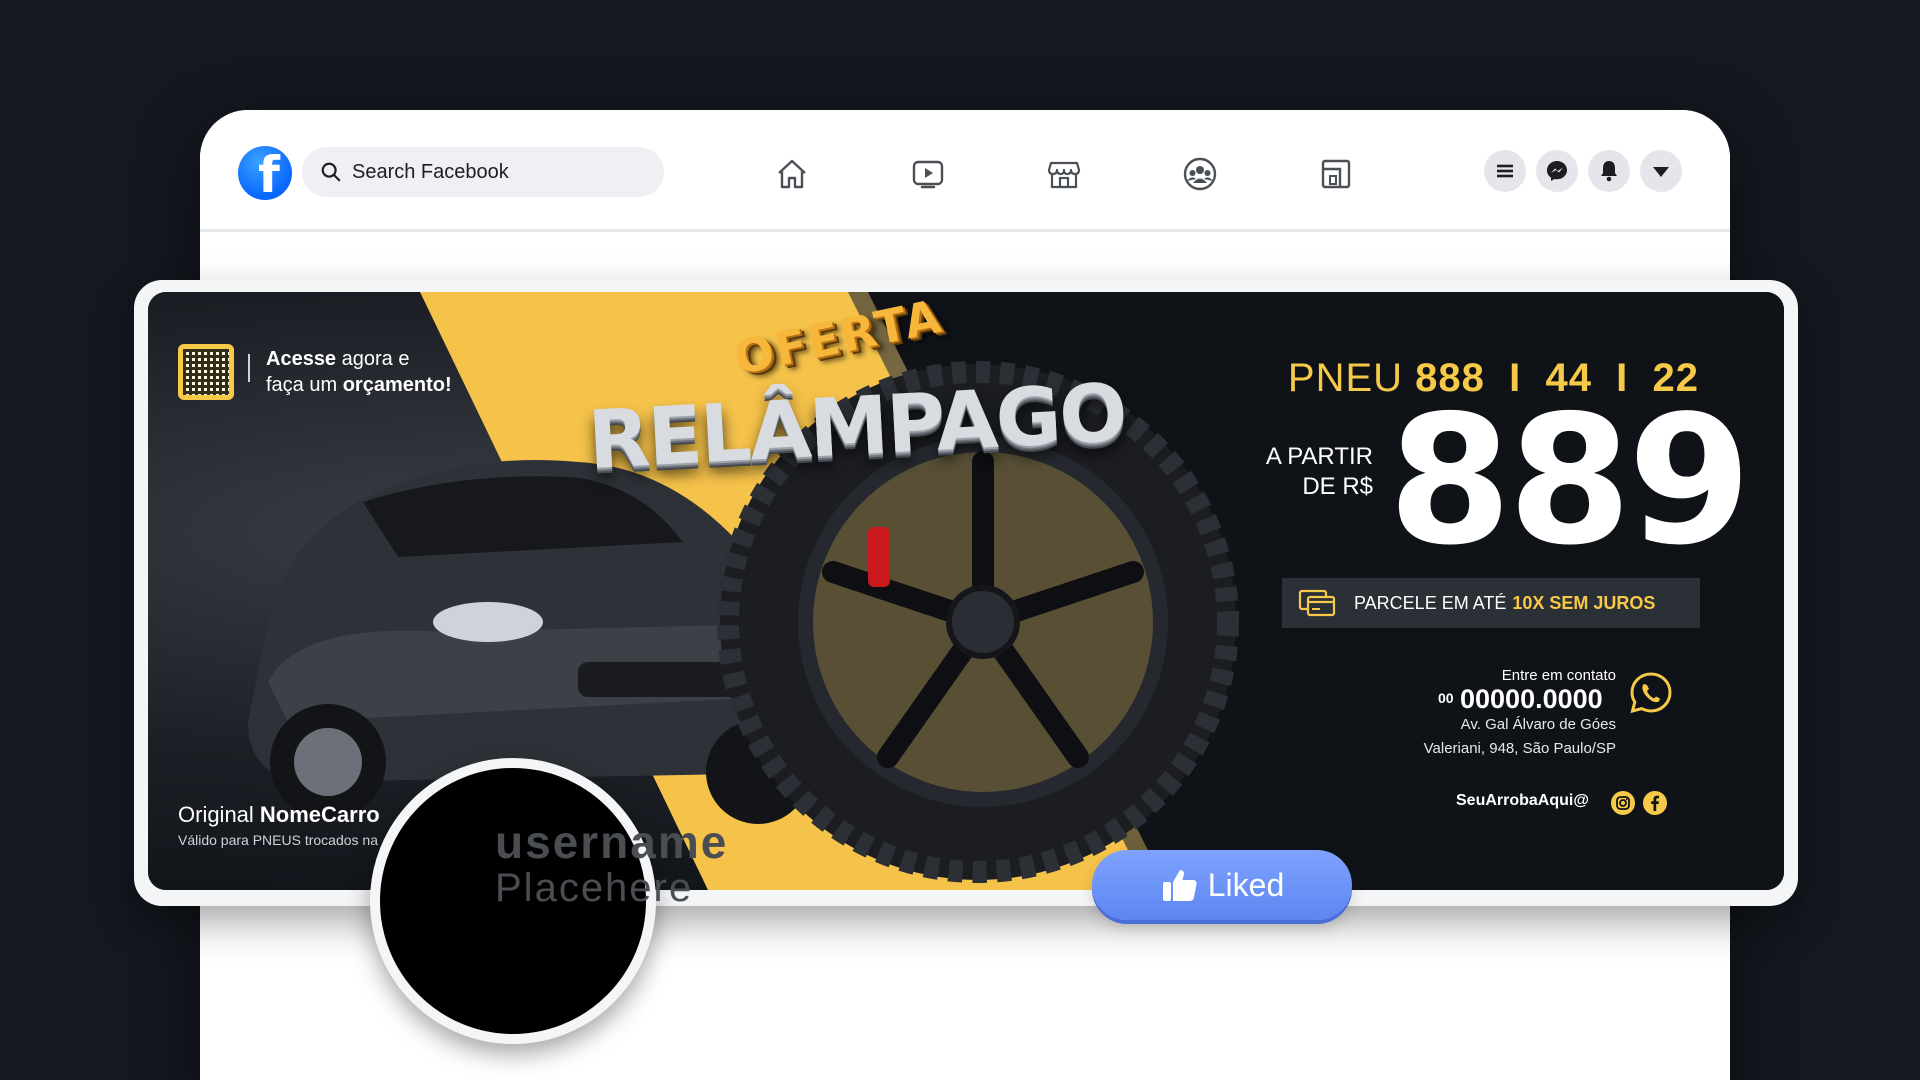  I want to click on search-icon, so click(331, 172).